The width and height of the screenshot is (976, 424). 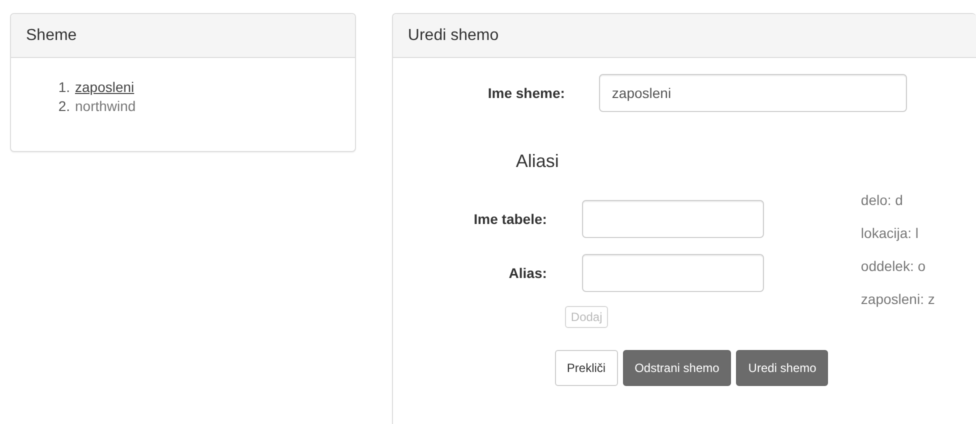 I want to click on scheme-name-field: zaposleni, so click(x=752, y=93).